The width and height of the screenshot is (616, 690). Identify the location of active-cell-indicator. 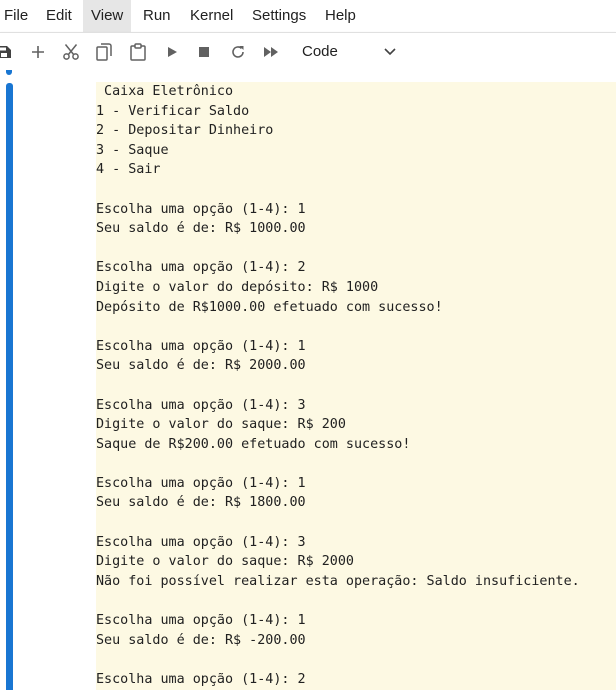
(9, 386).